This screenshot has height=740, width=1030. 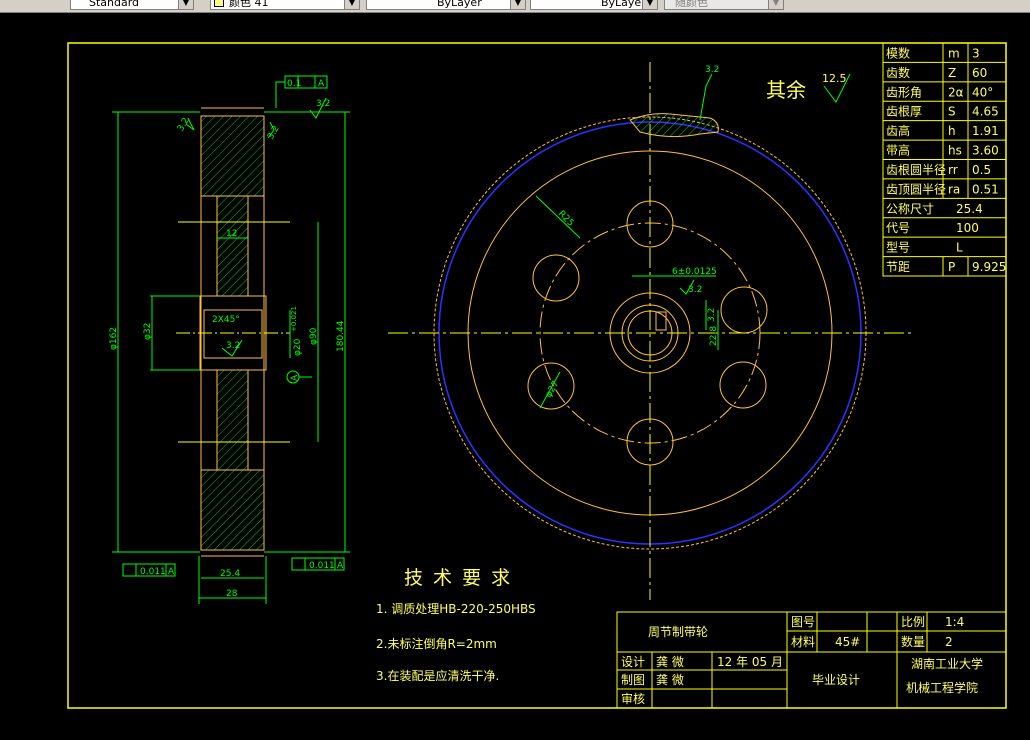 I want to click on rest-rough-label: 其余, so click(x=786, y=90).